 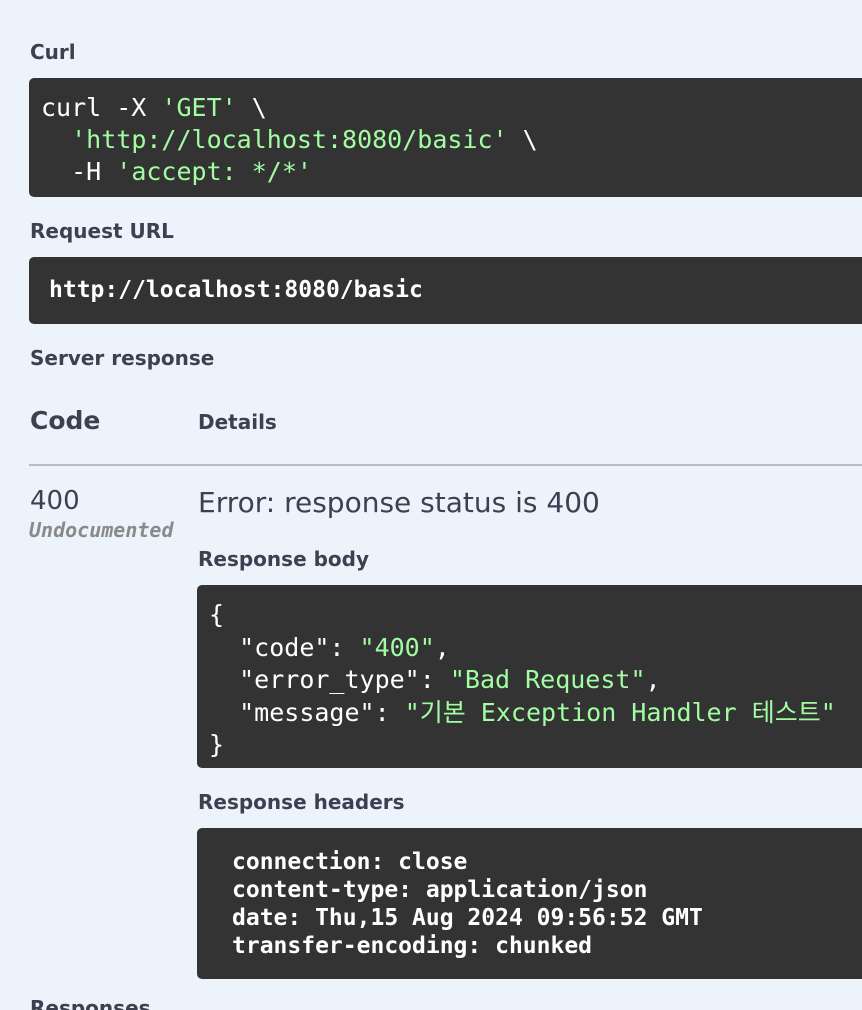 What do you see at coordinates (217, 614) in the screenshot?
I see `json-open-brace: {` at bounding box center [217, 614].